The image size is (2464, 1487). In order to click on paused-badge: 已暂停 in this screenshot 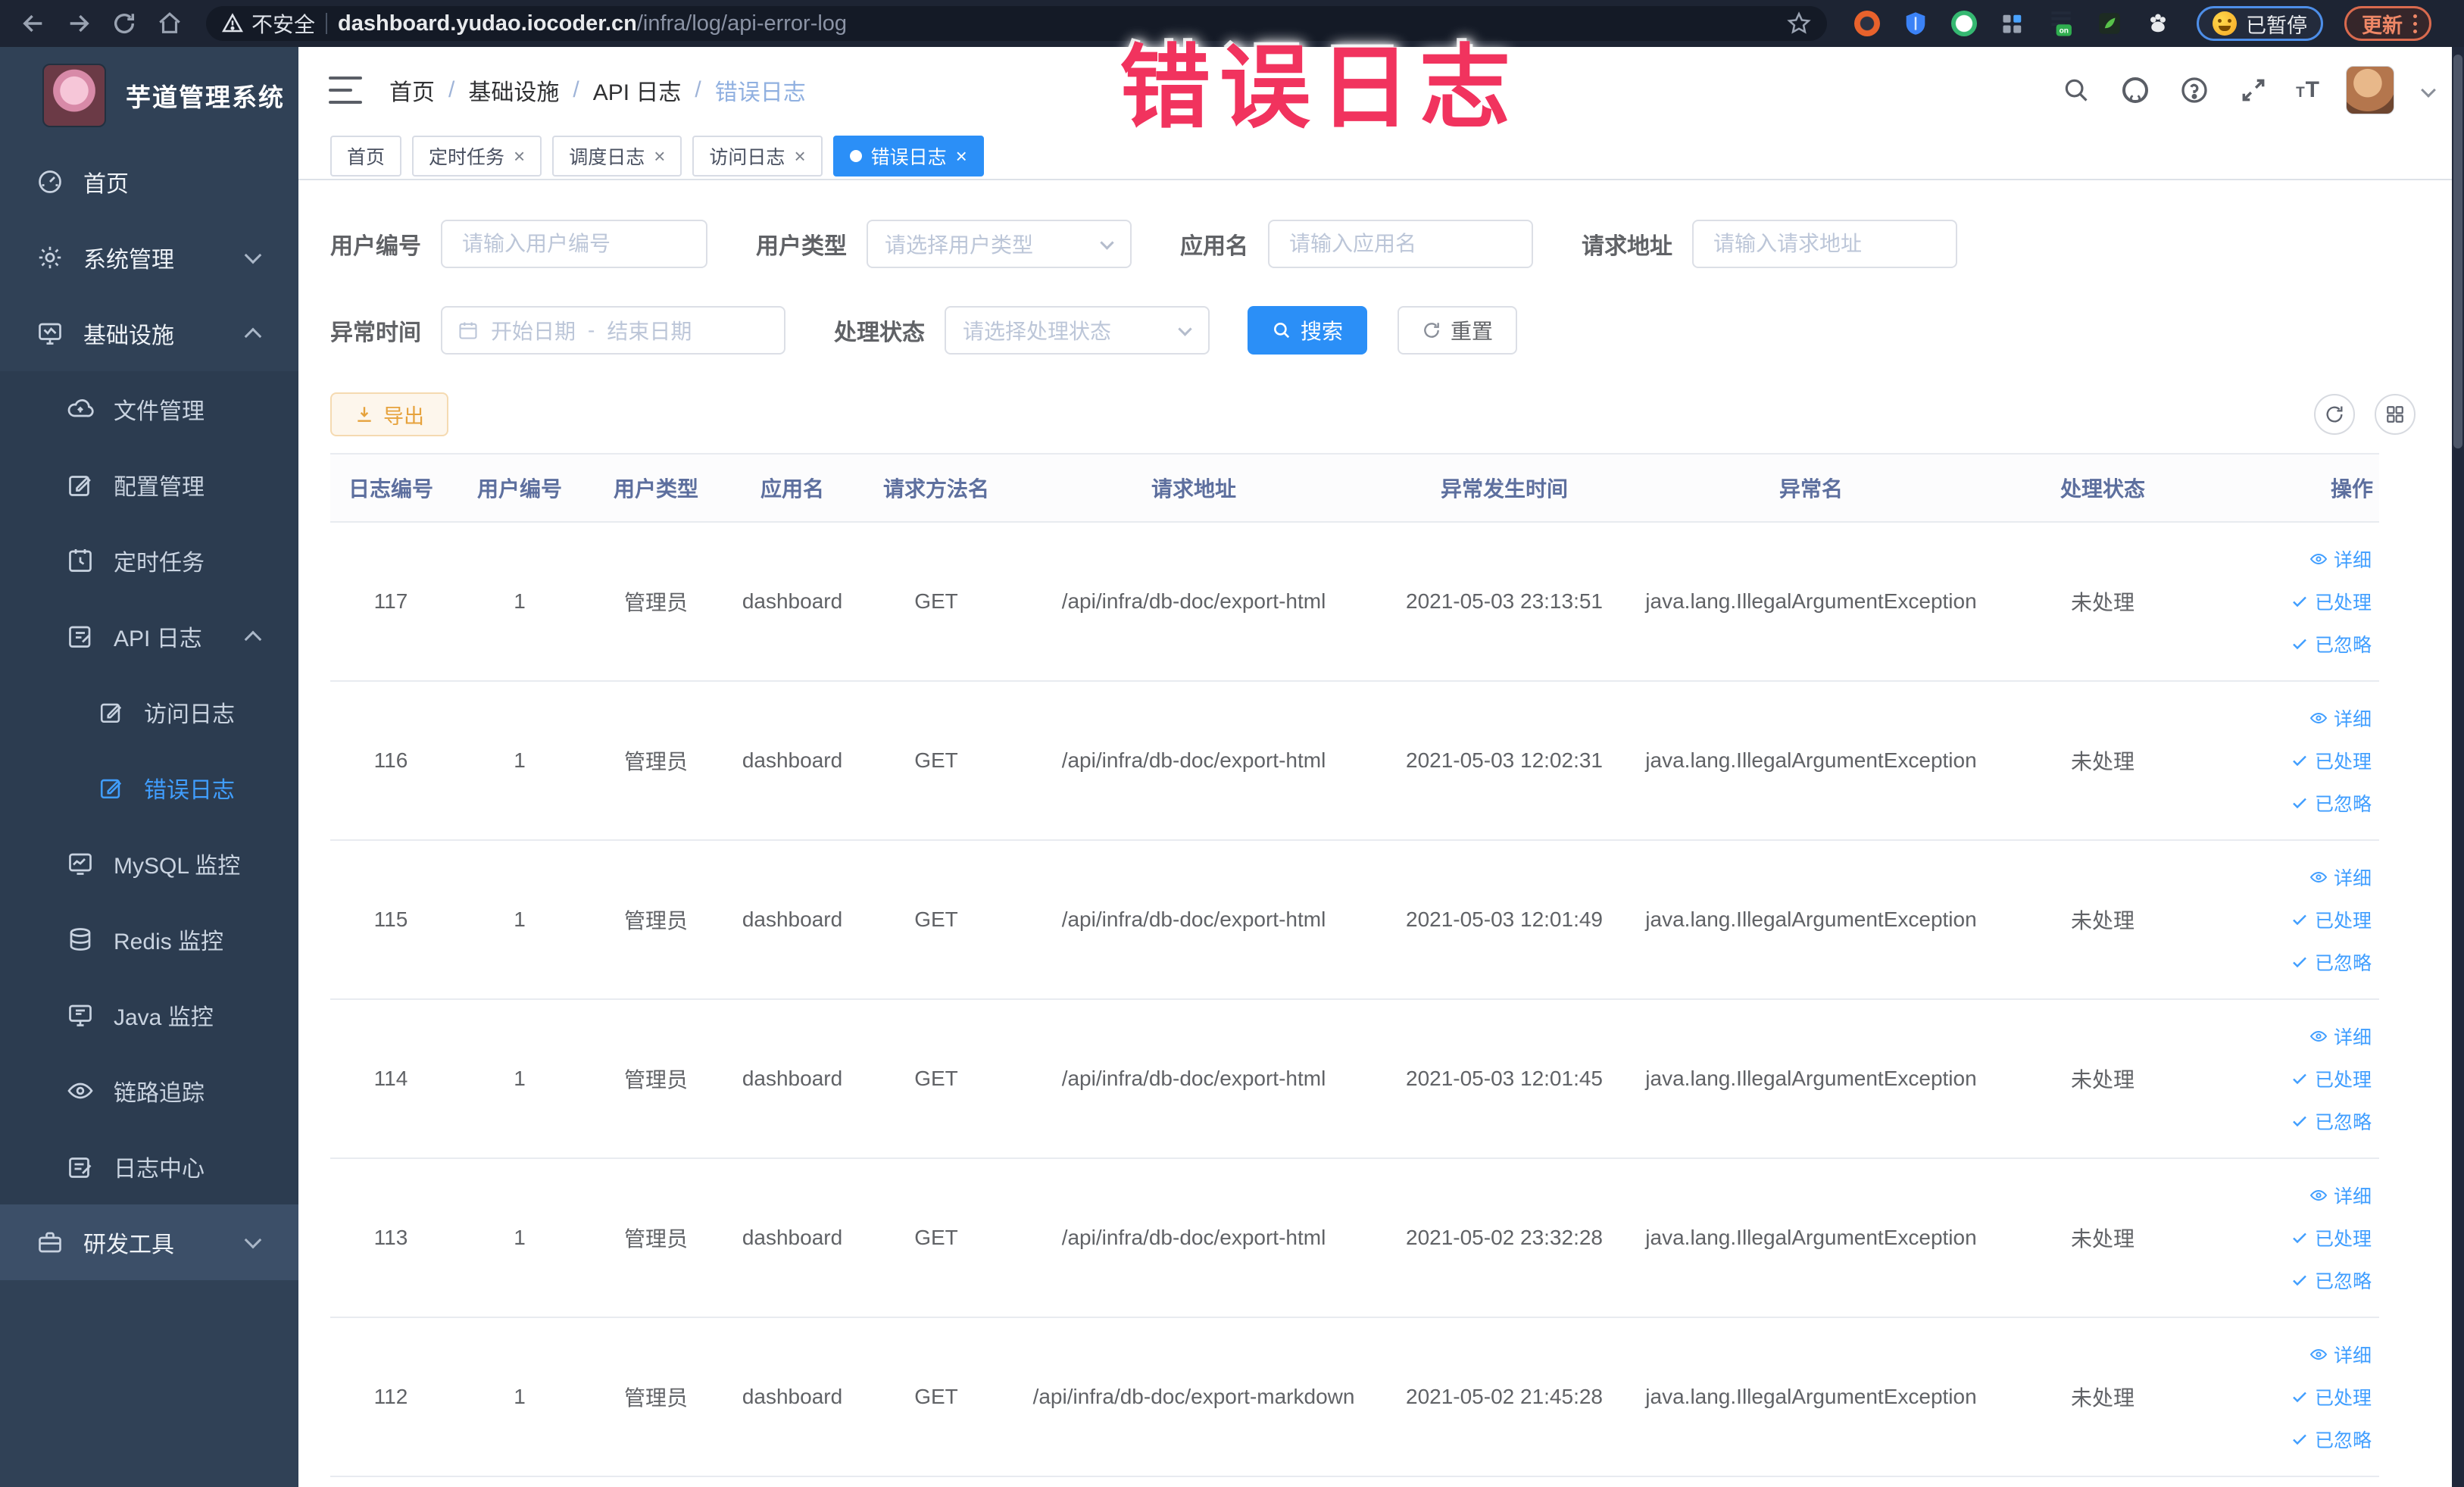, I will do `click(2260, 23)`.